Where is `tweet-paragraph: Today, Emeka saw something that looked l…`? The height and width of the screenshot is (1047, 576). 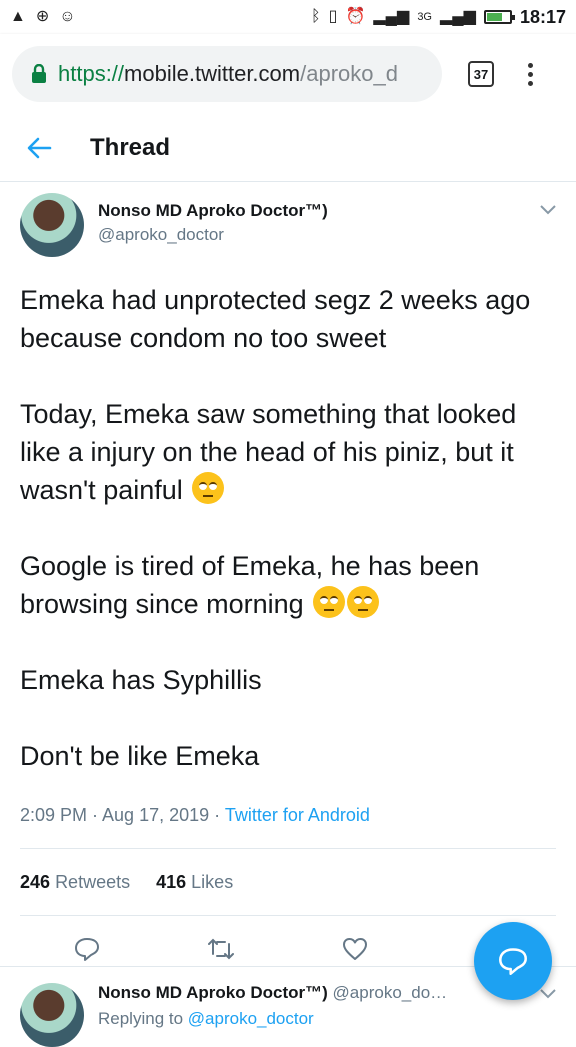
tweet-paragraph: Today, Emeka saw something that looked l… is located at coordinates (268, 452).